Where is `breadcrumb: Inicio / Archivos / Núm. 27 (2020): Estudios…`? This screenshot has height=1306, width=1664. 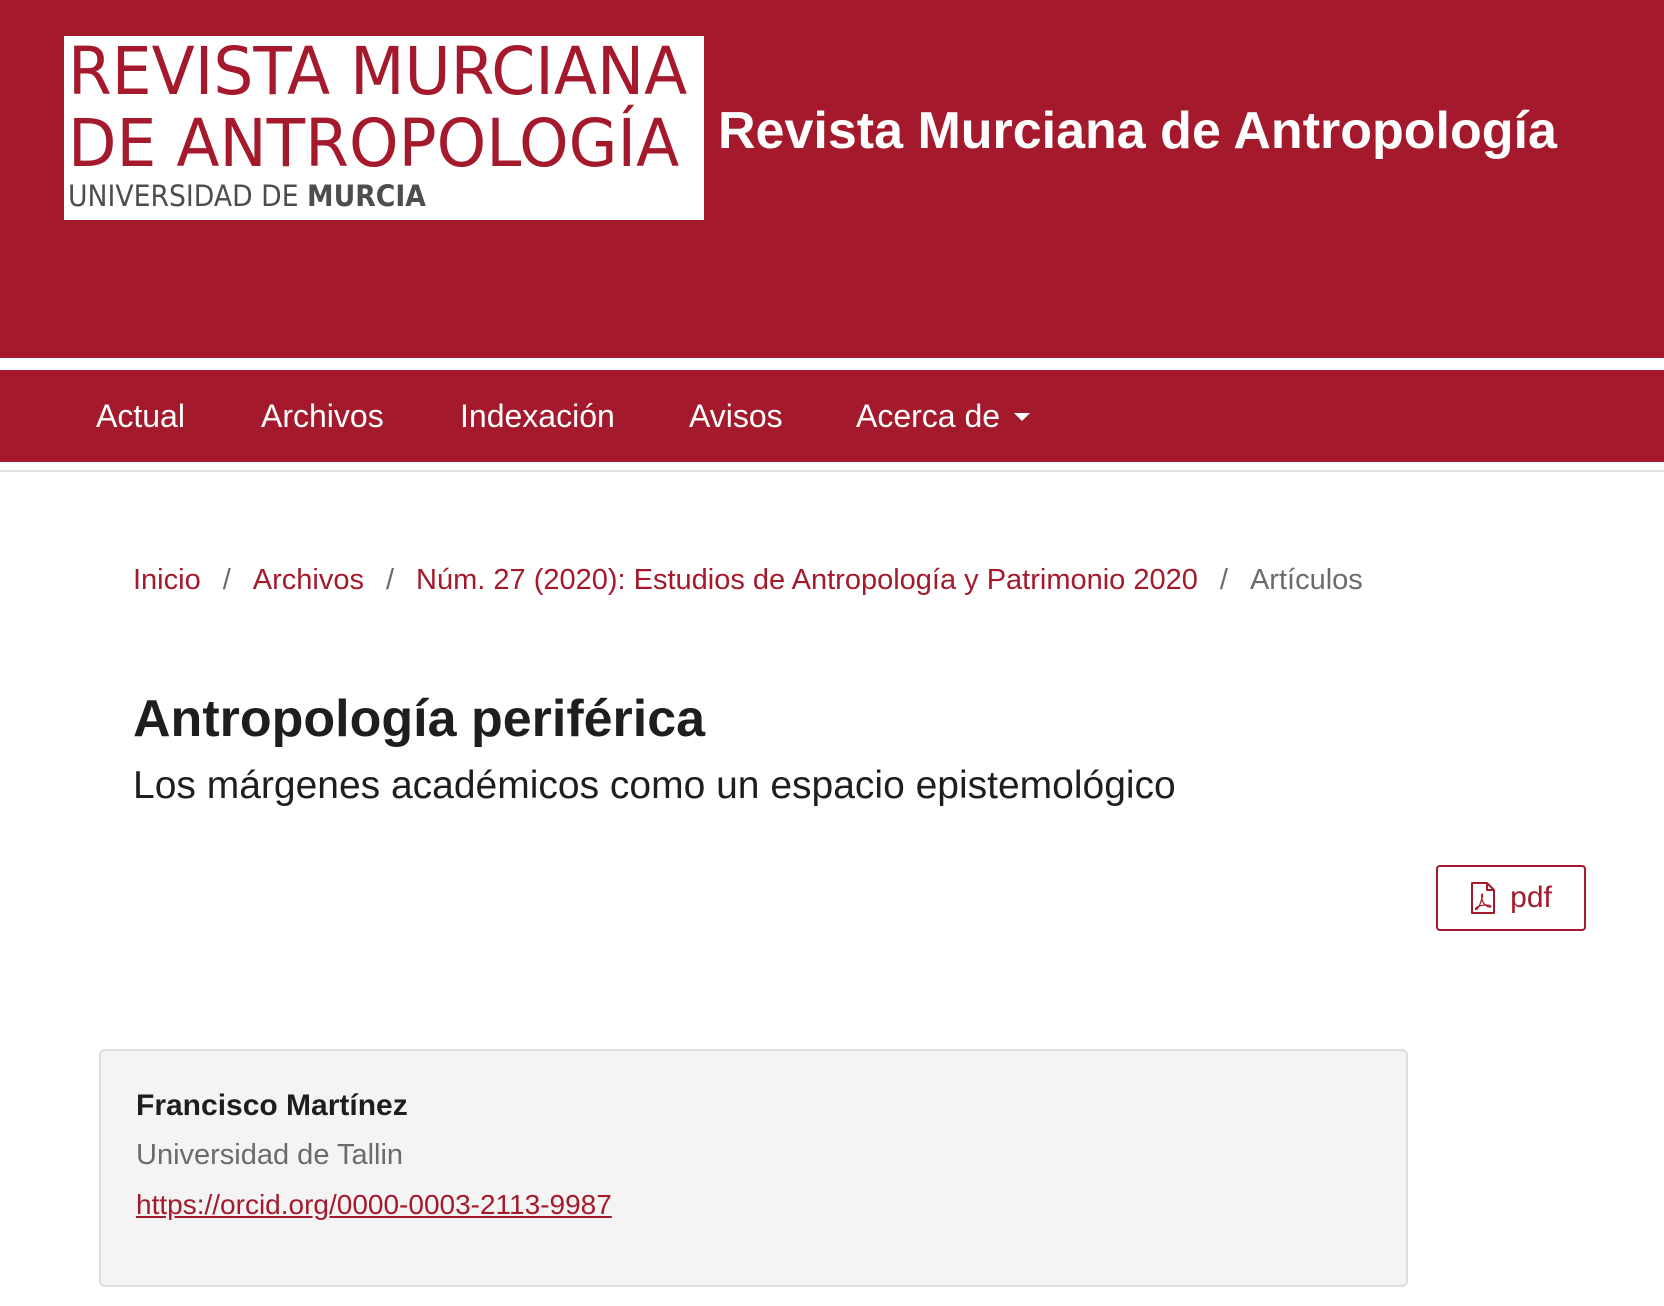
breadcrumb: Inicio / Archivos / Núm. 27 (2020): Estudios… is located at coordinates (748, 580).